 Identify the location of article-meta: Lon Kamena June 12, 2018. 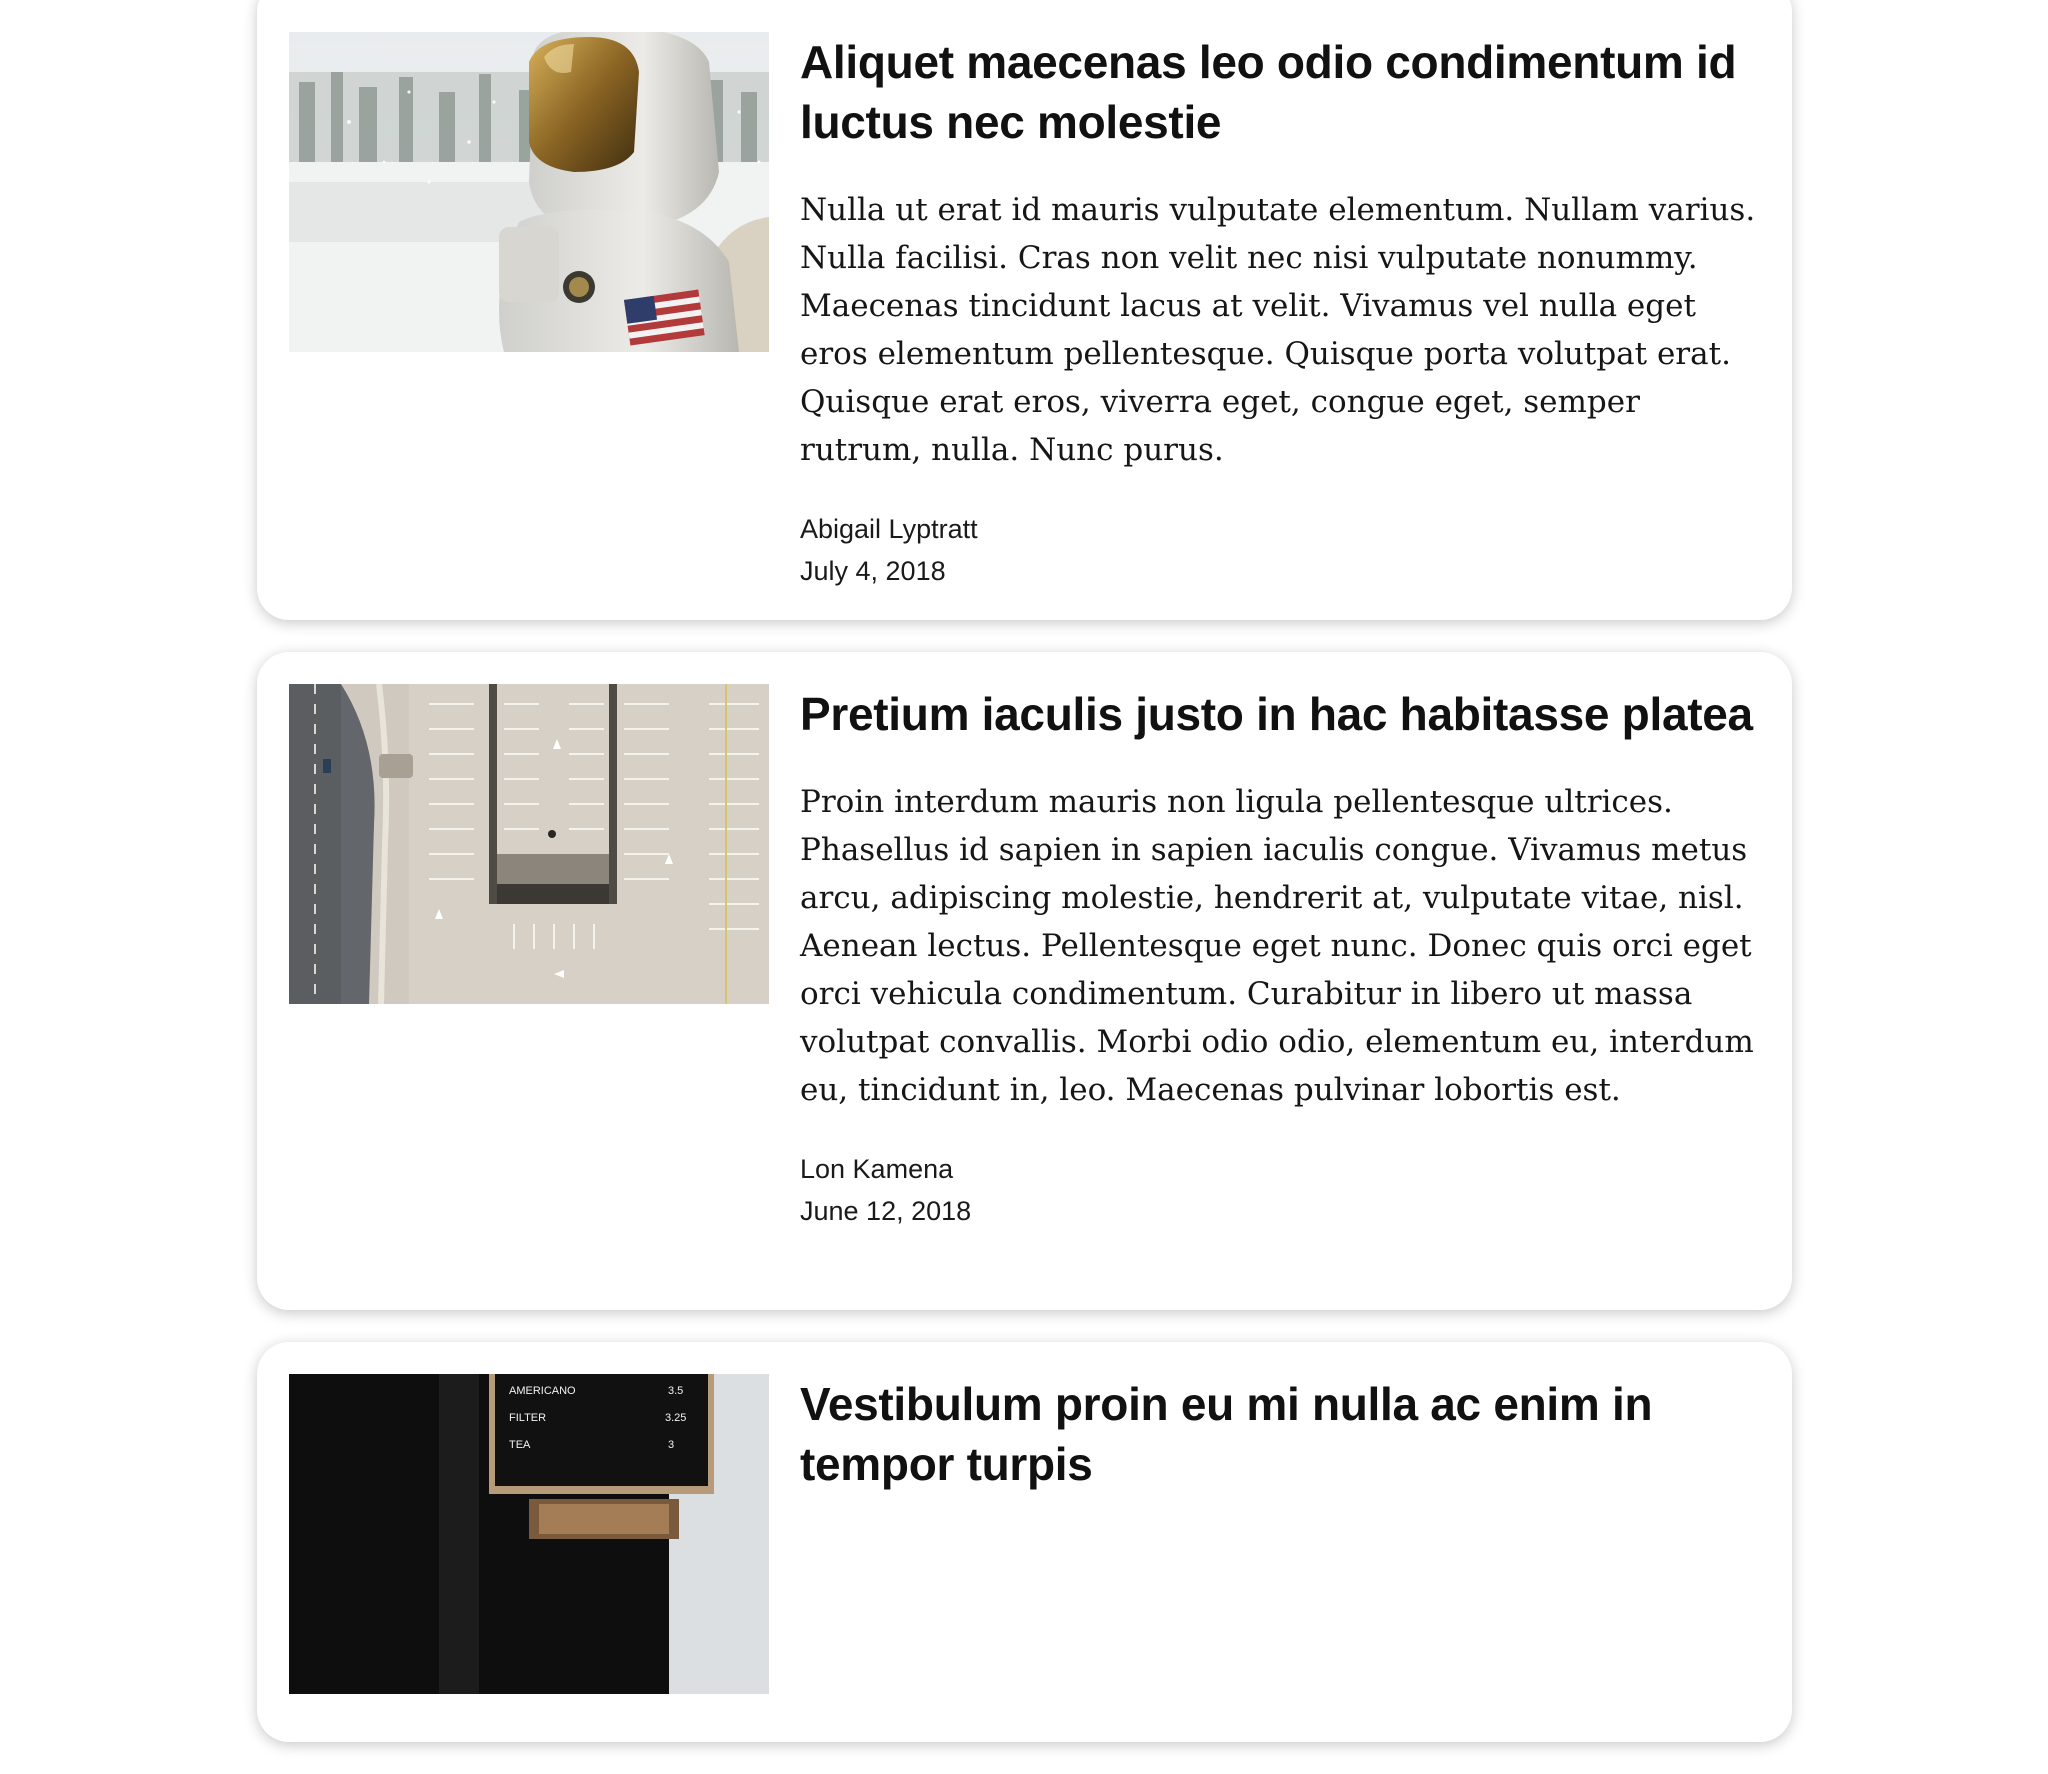
(1285, 1190).